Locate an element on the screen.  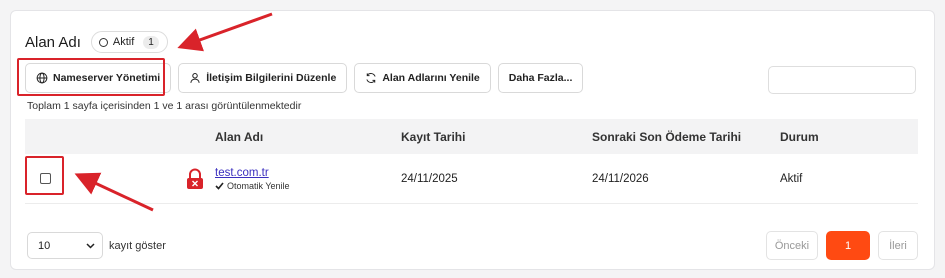
column-header-domain: Alan Adı is located at coordinates (308, 137).